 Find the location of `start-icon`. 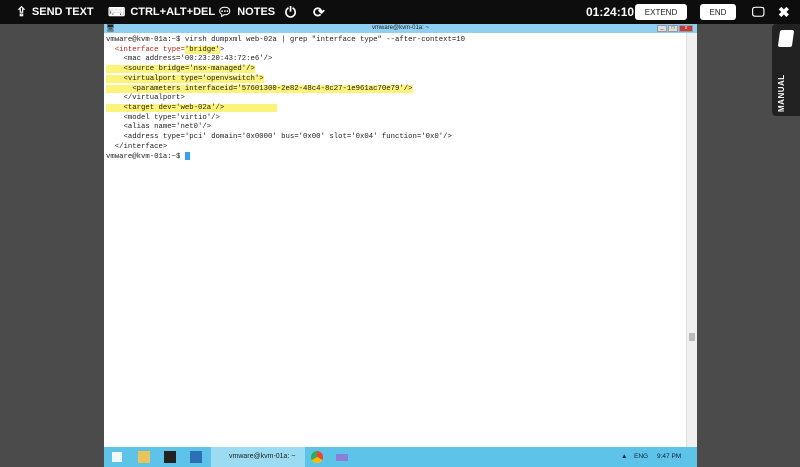

start-icon is located at coordinates (117, 457).